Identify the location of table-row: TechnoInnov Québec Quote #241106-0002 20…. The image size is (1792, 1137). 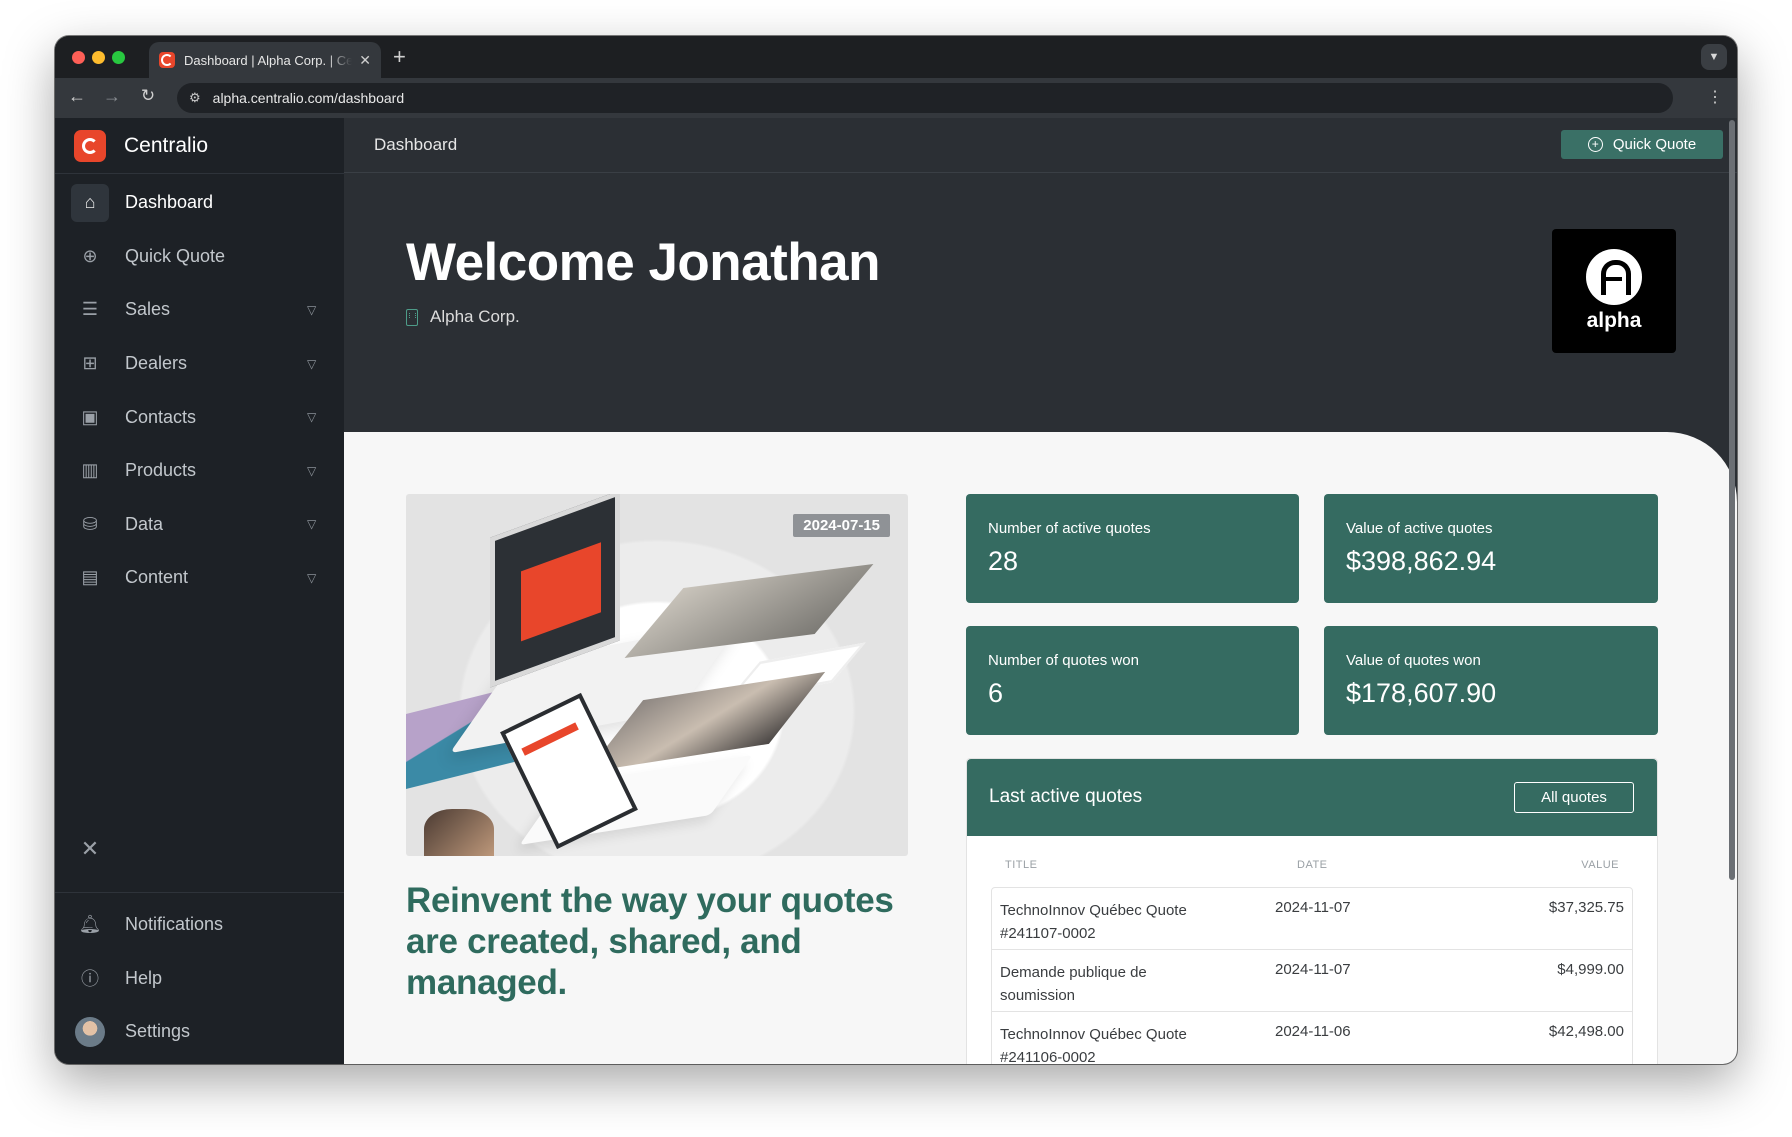
(1312, 1038).